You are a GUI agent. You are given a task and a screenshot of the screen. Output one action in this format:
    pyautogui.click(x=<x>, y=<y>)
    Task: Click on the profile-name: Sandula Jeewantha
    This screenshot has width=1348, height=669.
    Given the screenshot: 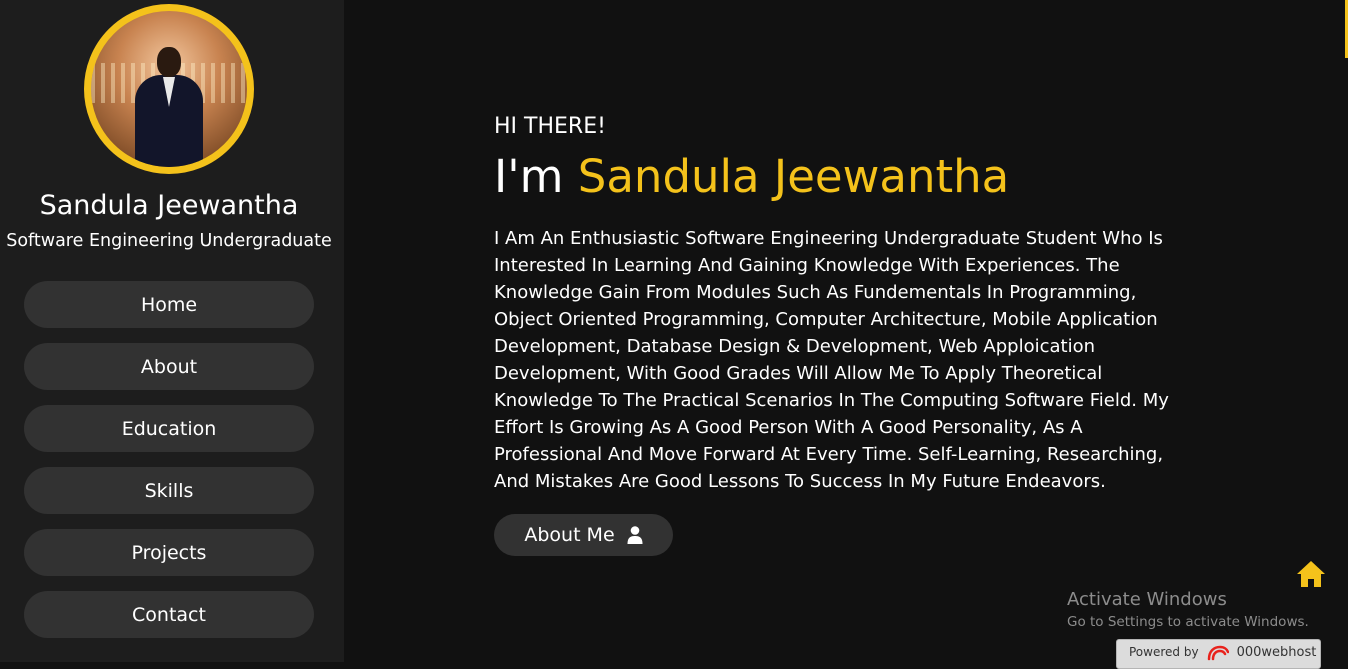 What is the action you would take?
    pyautogui.click(x=169, y=205)
    